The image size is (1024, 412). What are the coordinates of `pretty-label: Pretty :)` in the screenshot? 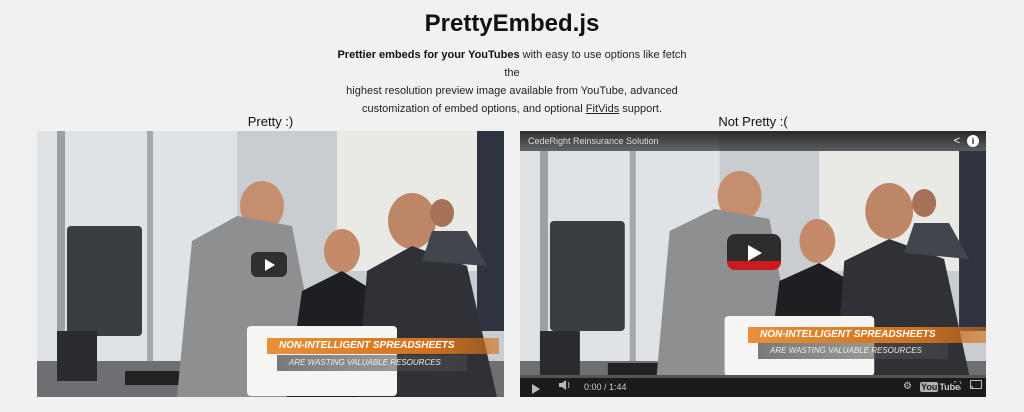 It's located at (270, 121).